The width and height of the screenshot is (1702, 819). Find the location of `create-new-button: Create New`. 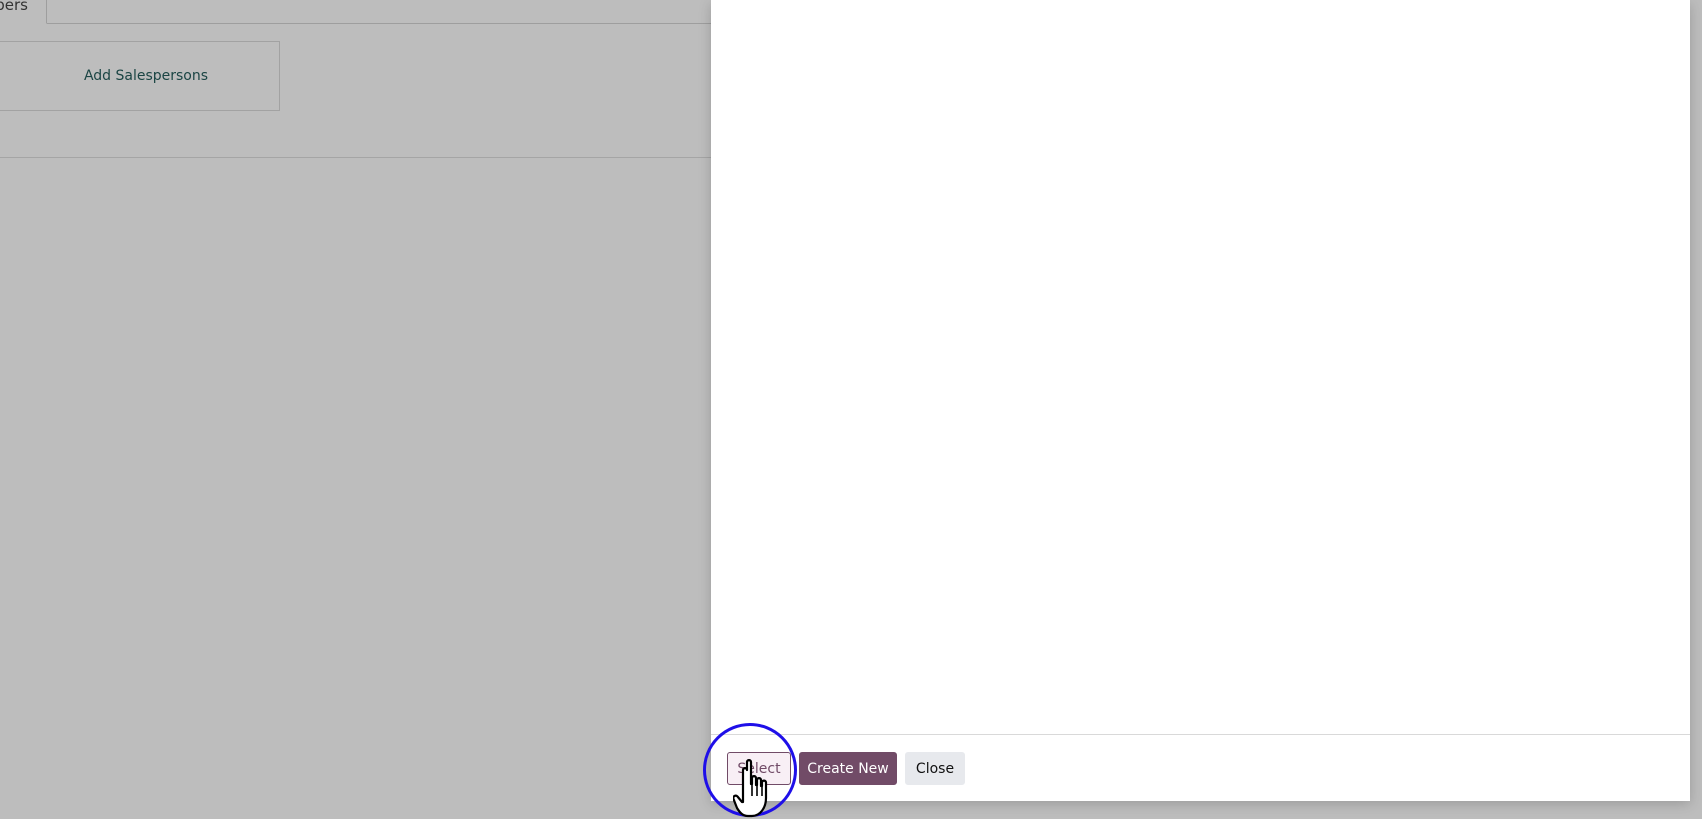

create-new-button: Create New is located at coordinates (848, 768).